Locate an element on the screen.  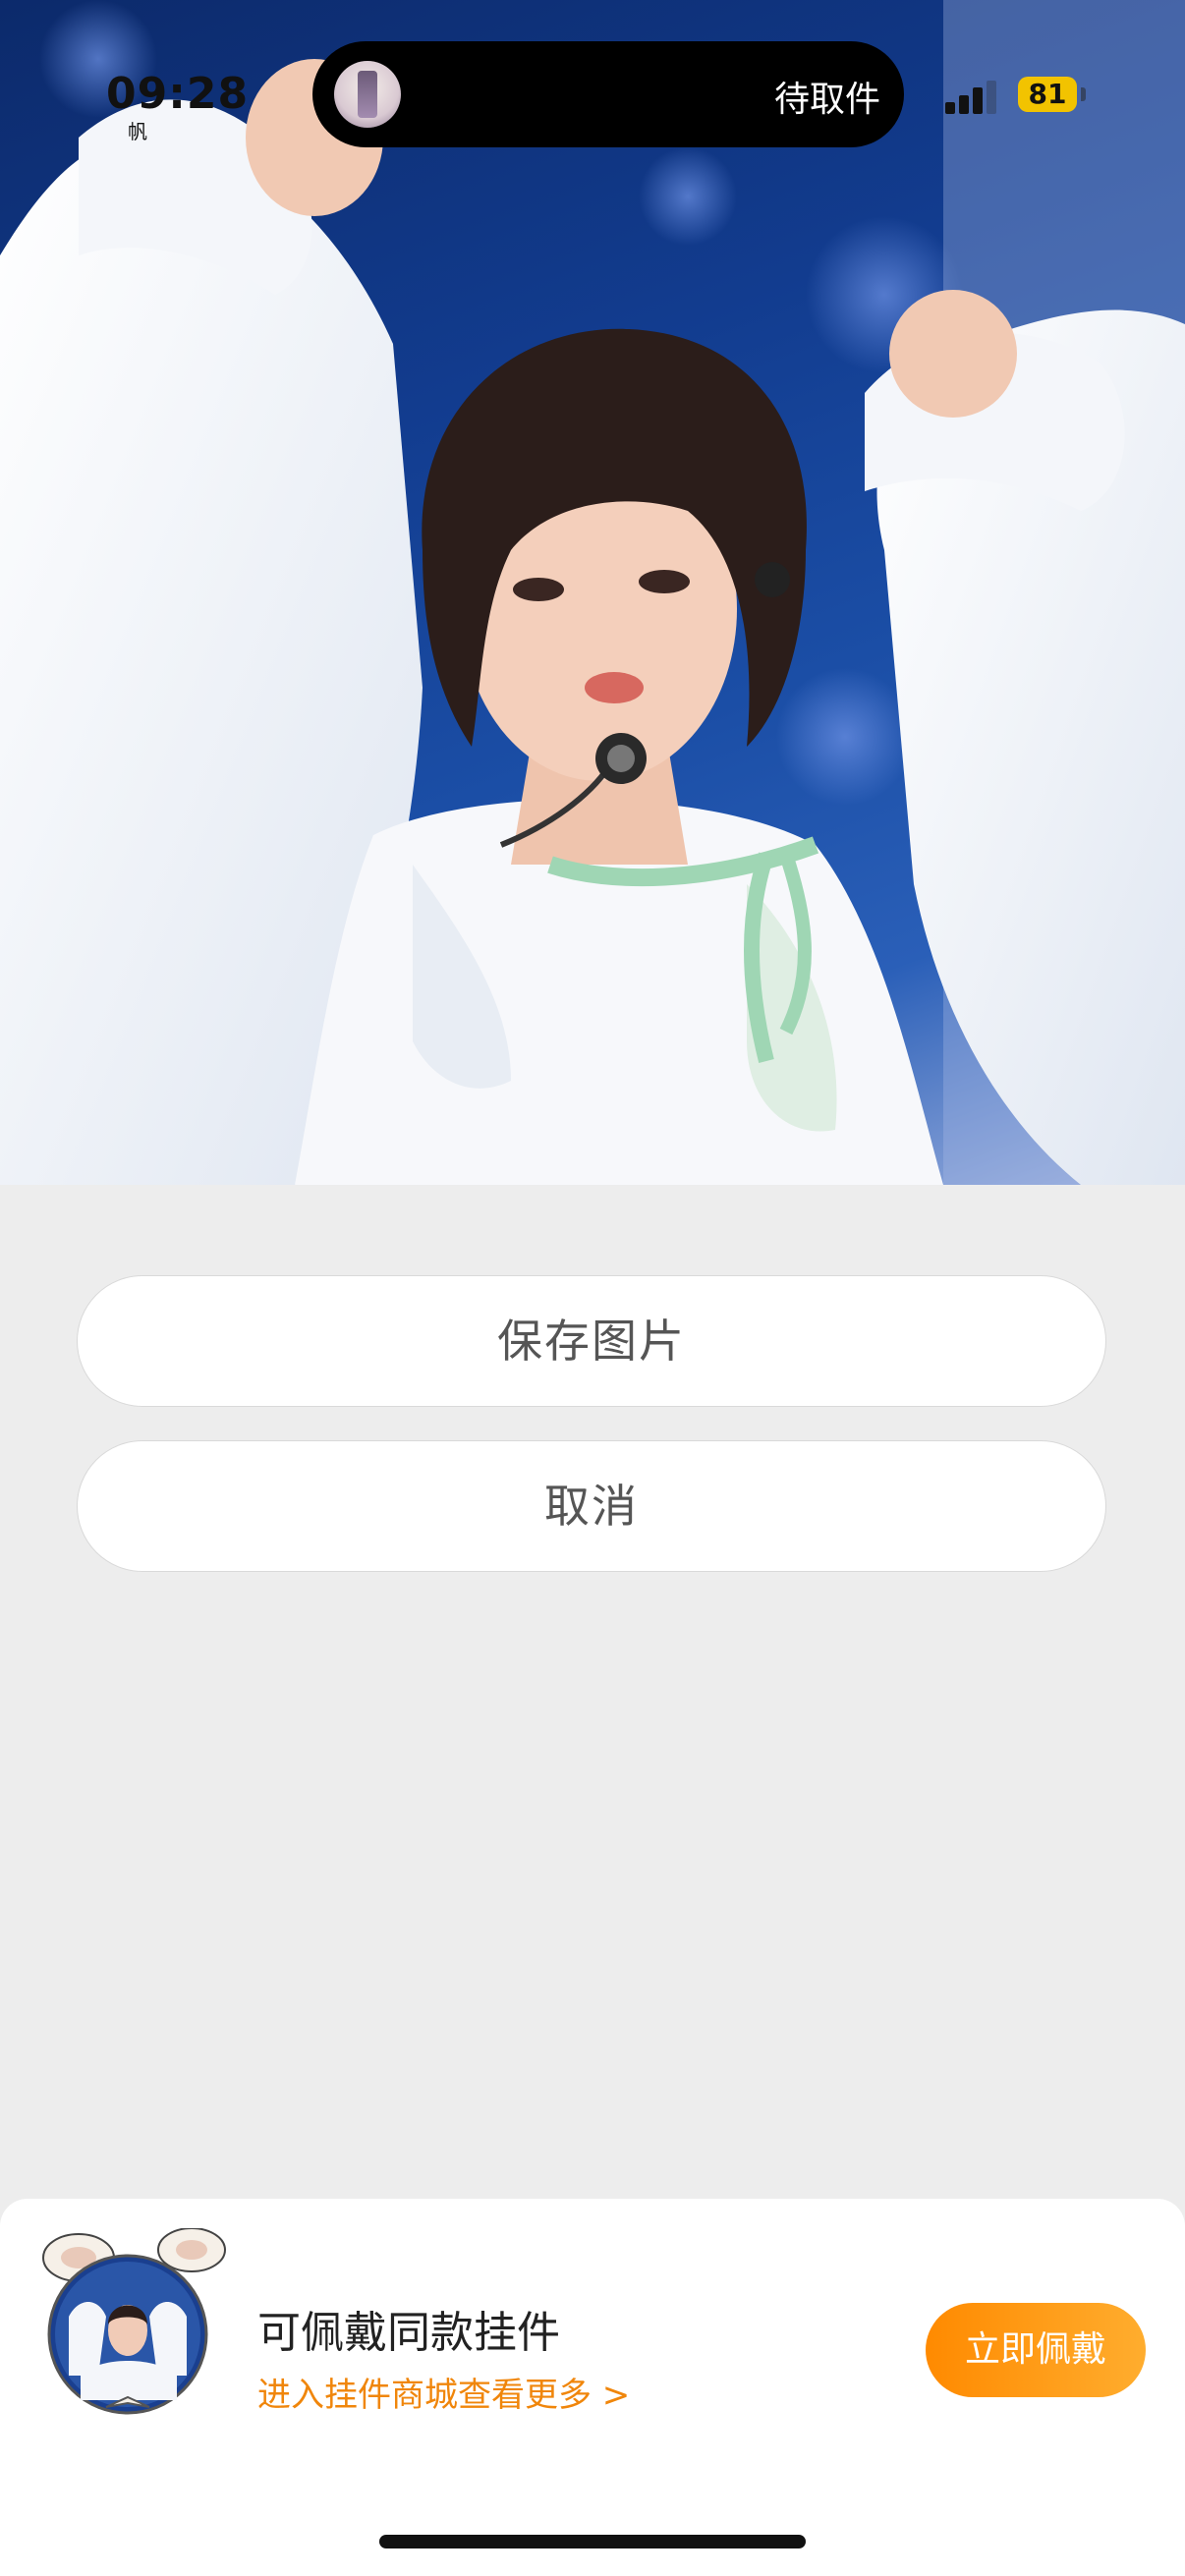
status-time-sublabel: 帆 is located at coordinates (137, 131).